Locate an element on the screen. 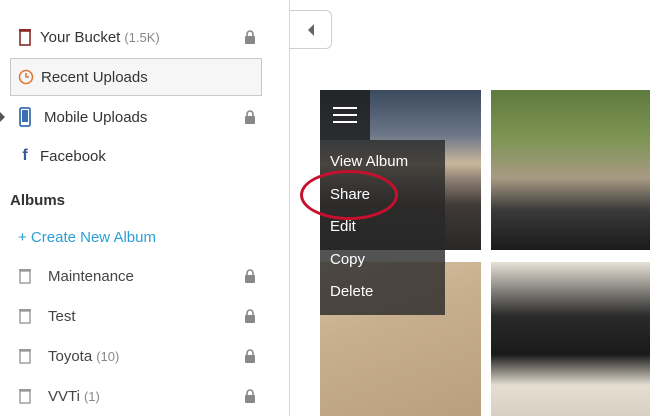 The width and height of the screenshot is (650, 416). album-label: Toyota is located at coordinates (70, 356).